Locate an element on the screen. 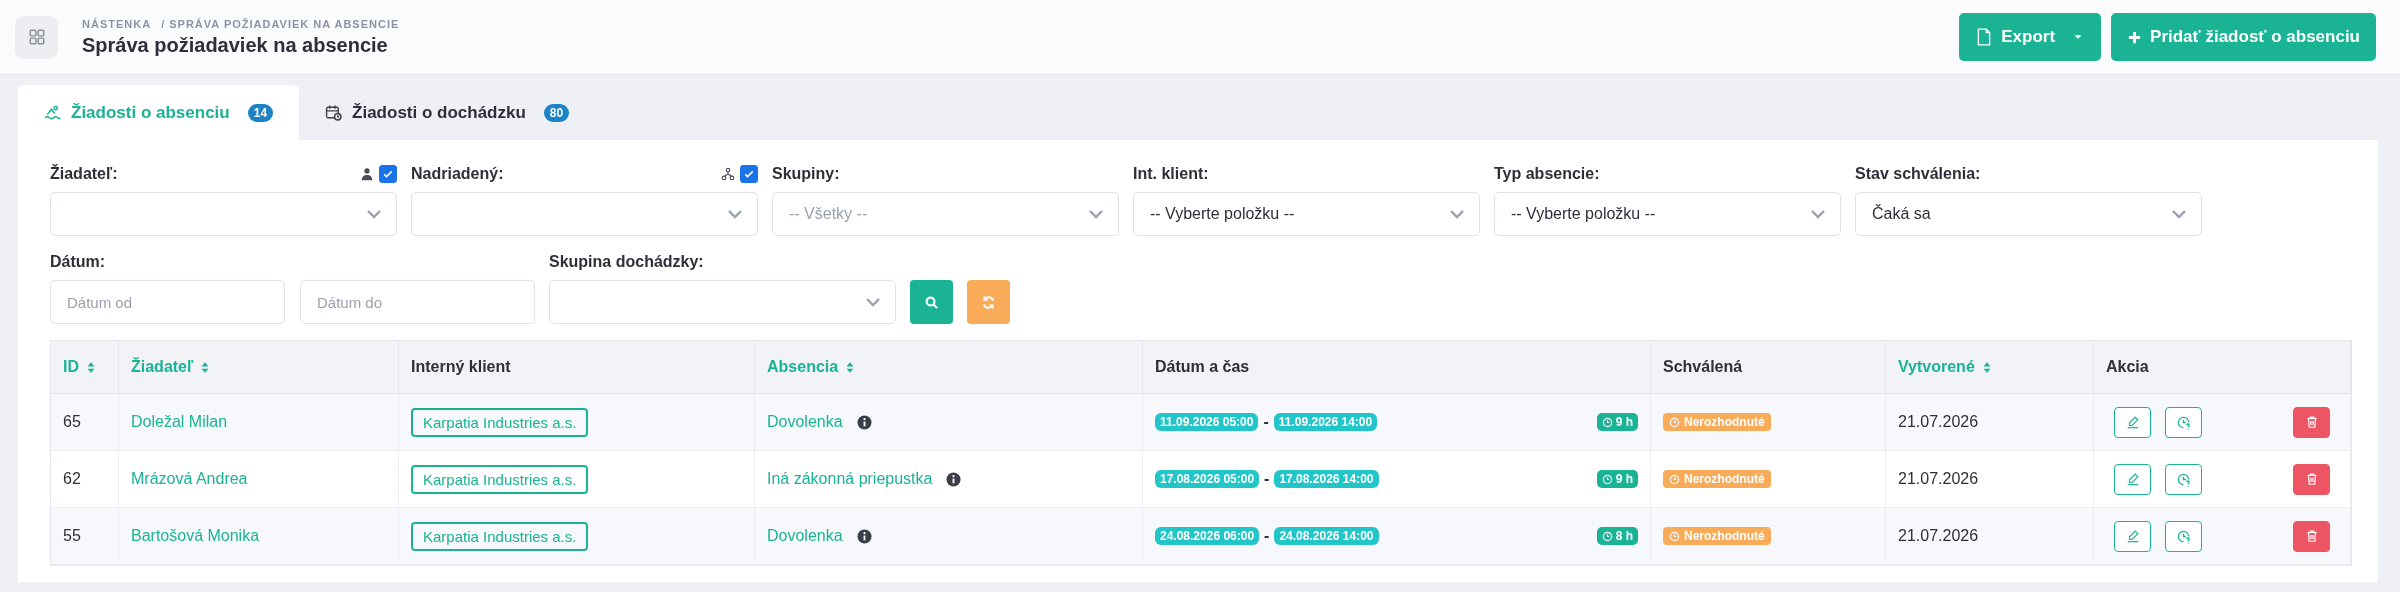  date-to-field: Dátum do is located at coordinates (417, 302).